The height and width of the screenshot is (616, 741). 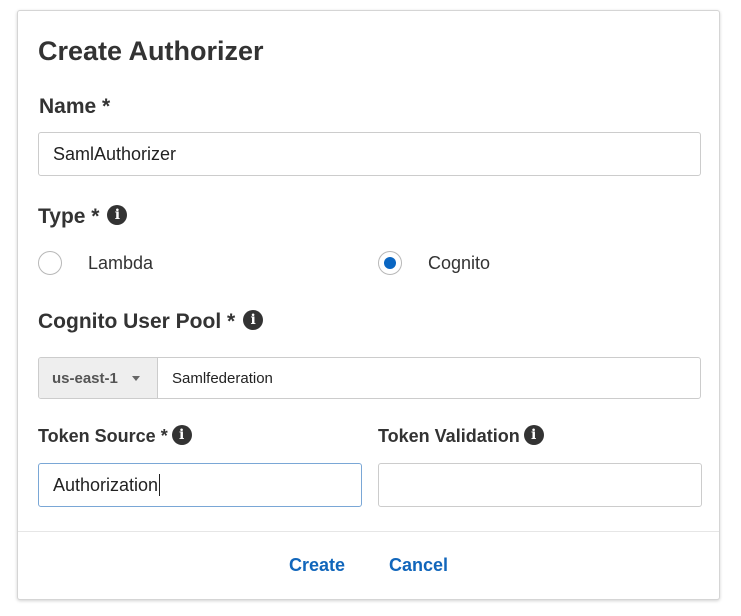 I want to click on type-label-row: Type * i, so click(x=83, y=217).